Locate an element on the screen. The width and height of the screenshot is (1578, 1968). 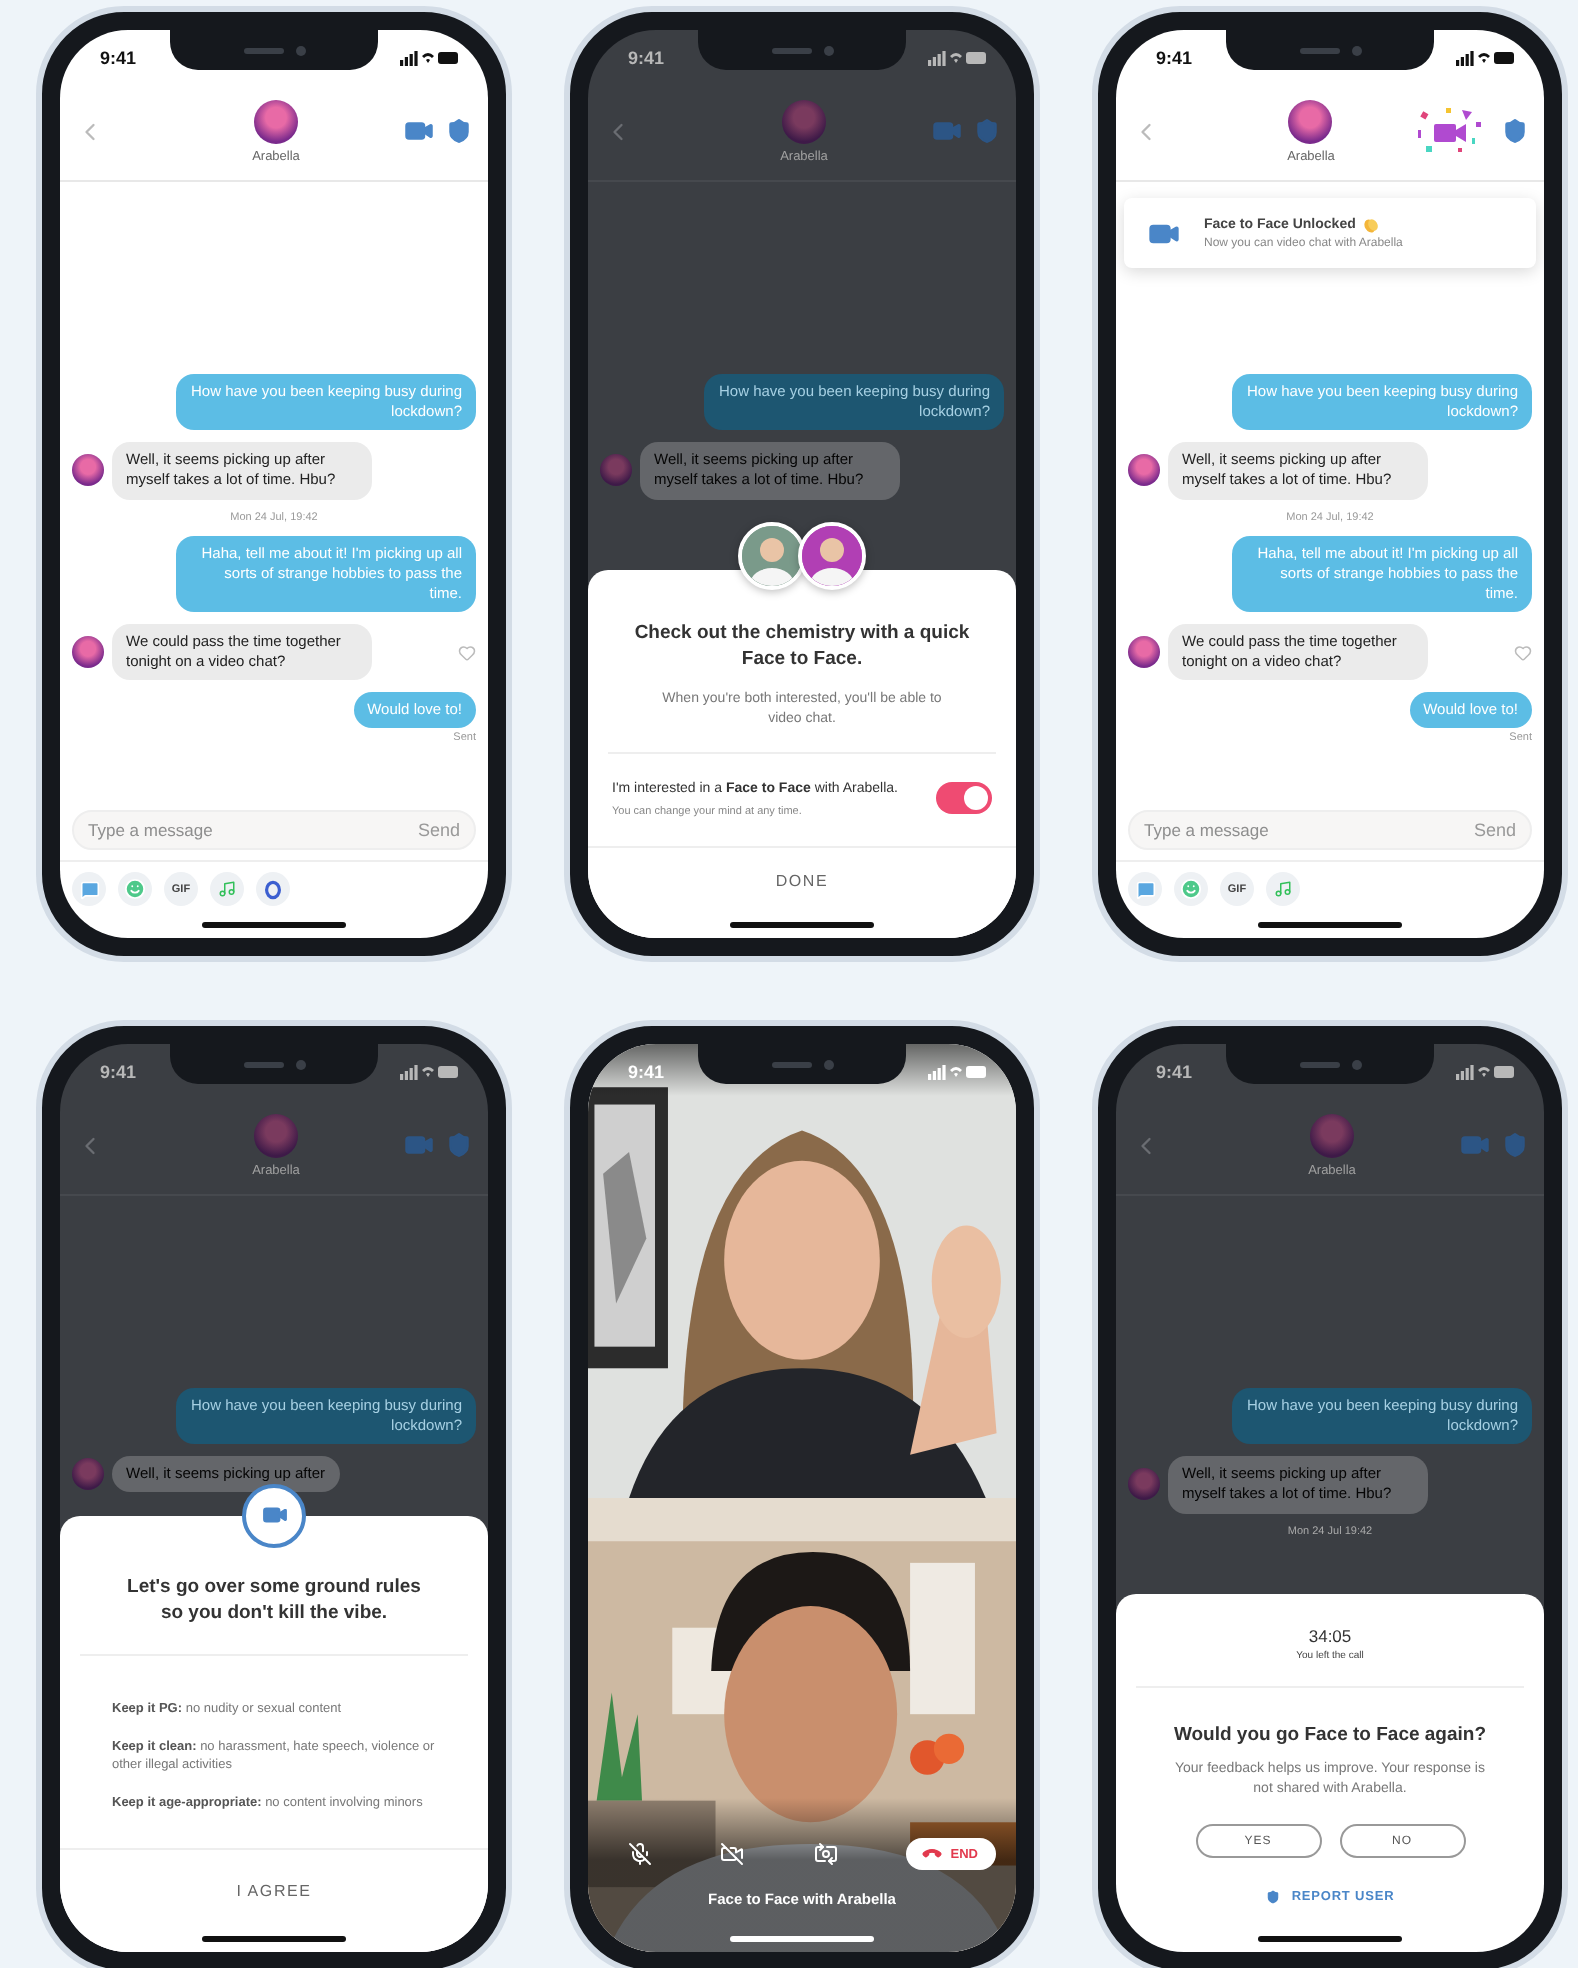
camera-off-icon is located at coordinates (732, 1854).